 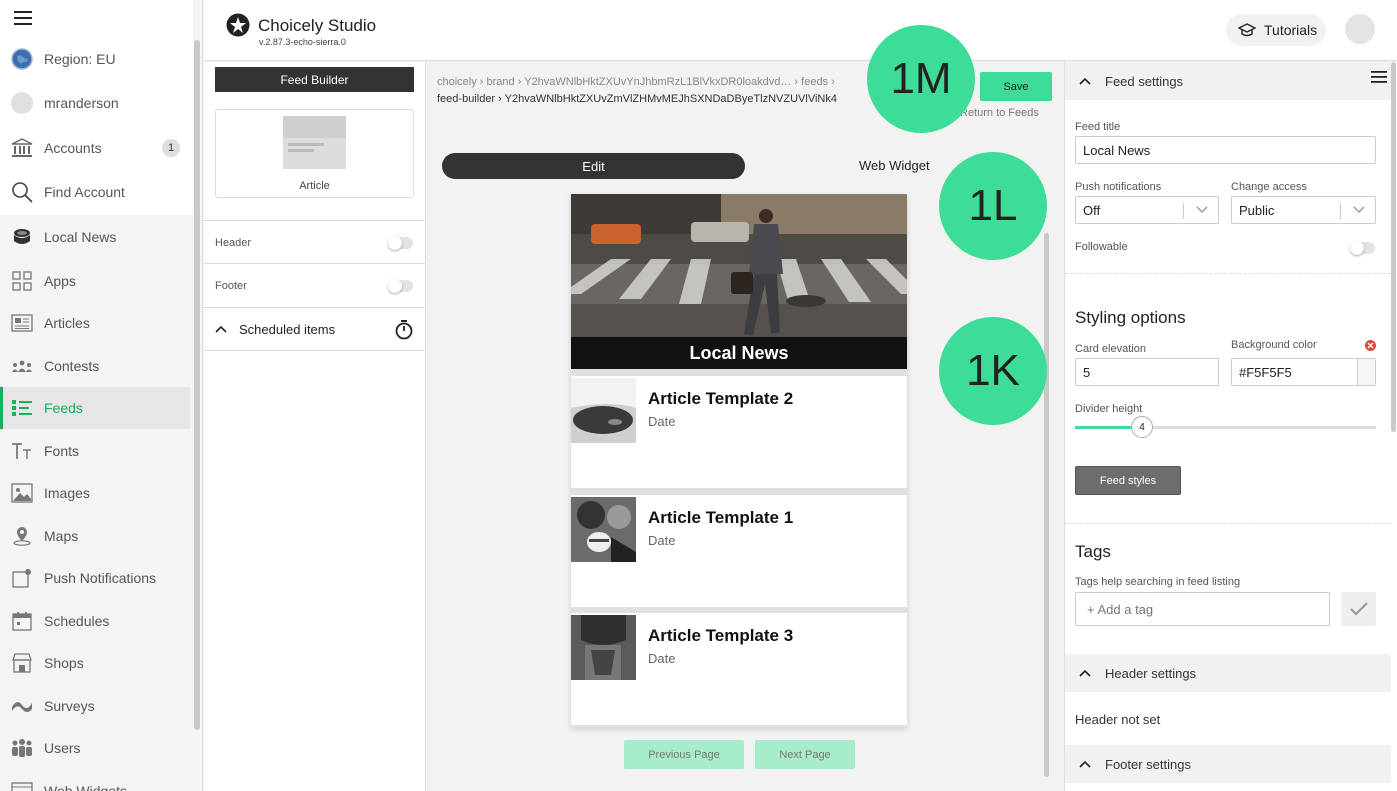 I want to click on feed-title-input: Local News, so click(x=1225, y=150).